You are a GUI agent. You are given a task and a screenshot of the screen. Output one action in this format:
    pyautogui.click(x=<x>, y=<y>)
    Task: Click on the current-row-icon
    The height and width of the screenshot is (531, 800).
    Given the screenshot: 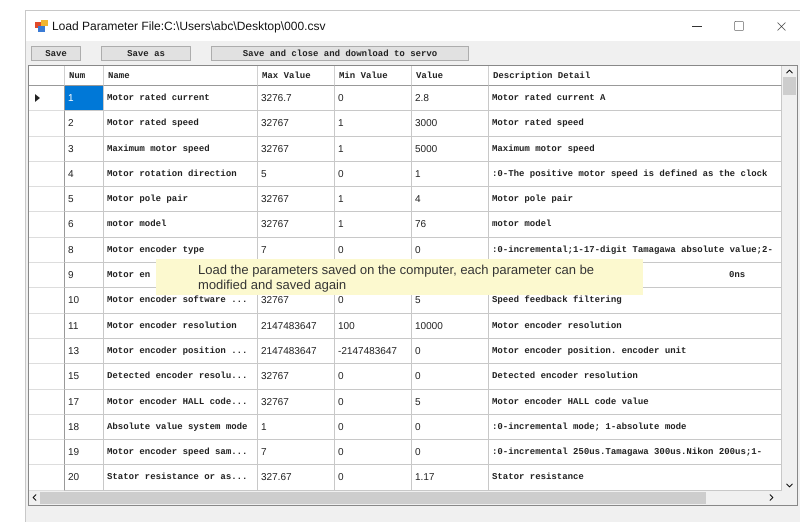 What is the action you would take?
    pyautogui.click(x=37, y=98)
    